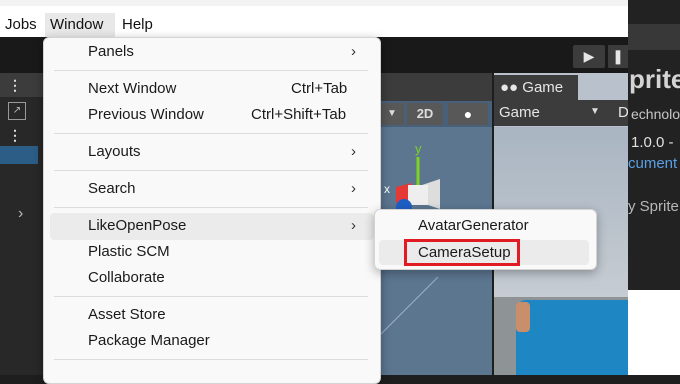 The height and width of the screenshot is (384, 680). What do you see at coordinates (654, 79) in the screenshot?
I see `package-title: prite` at bounding box center [654, 79].